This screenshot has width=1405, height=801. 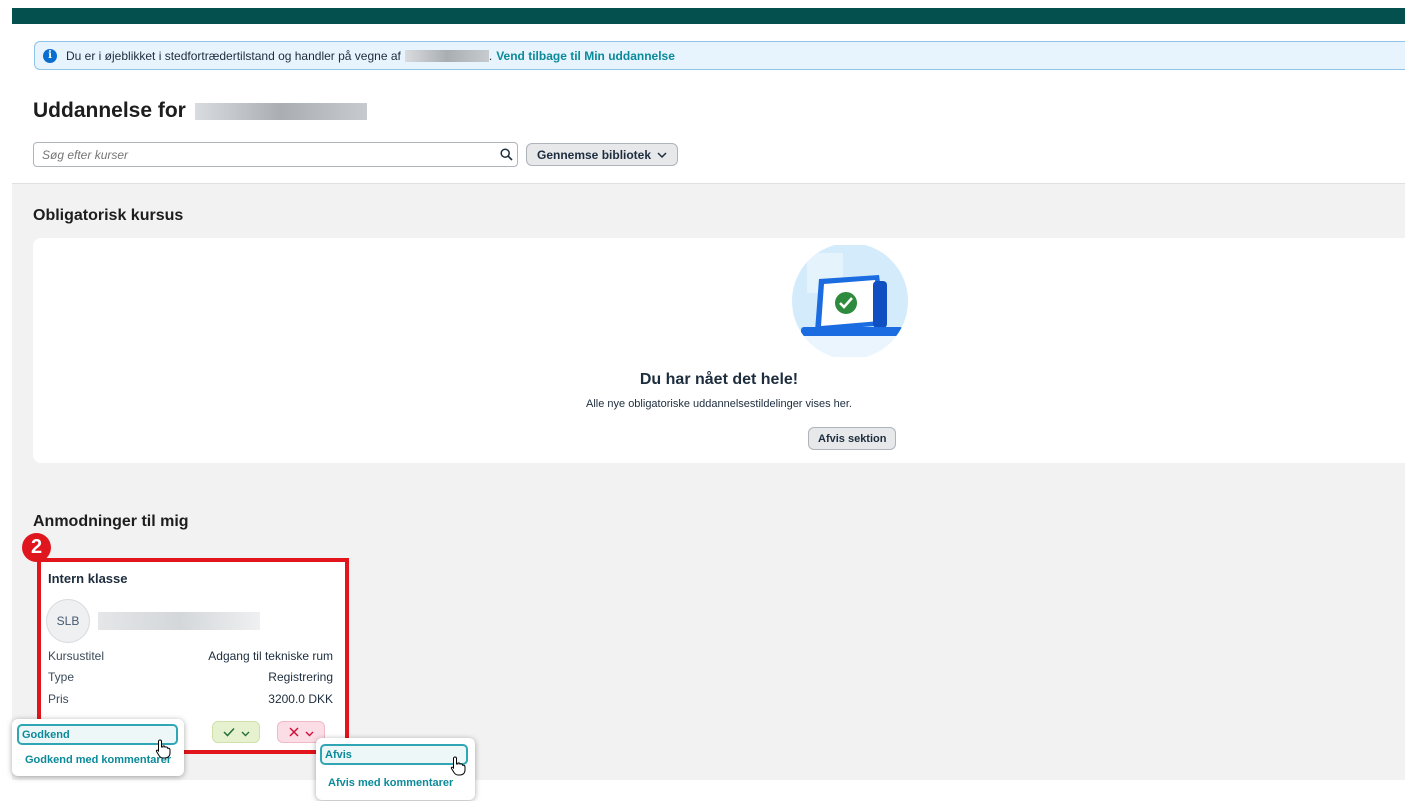 What do you see at coordinates (585, 56) in the screenshot?
I see `return-to-my-learning-link: Vend tilbage til Min uddannelse` at bounding box center [585, 56].